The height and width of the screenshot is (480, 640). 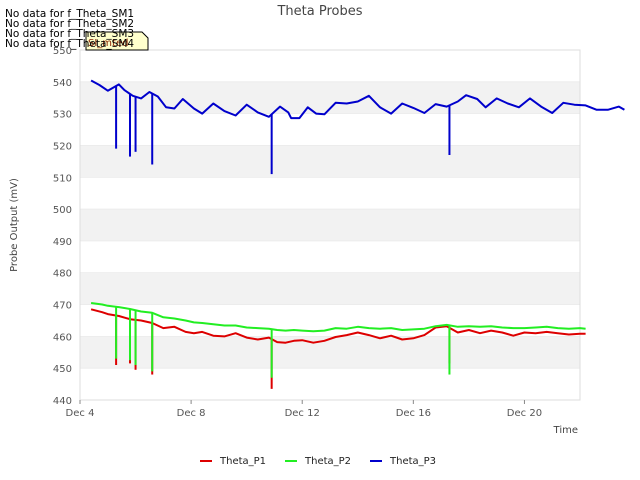 I want to click on y-tick-label: 500, so click(x=62, y=210).